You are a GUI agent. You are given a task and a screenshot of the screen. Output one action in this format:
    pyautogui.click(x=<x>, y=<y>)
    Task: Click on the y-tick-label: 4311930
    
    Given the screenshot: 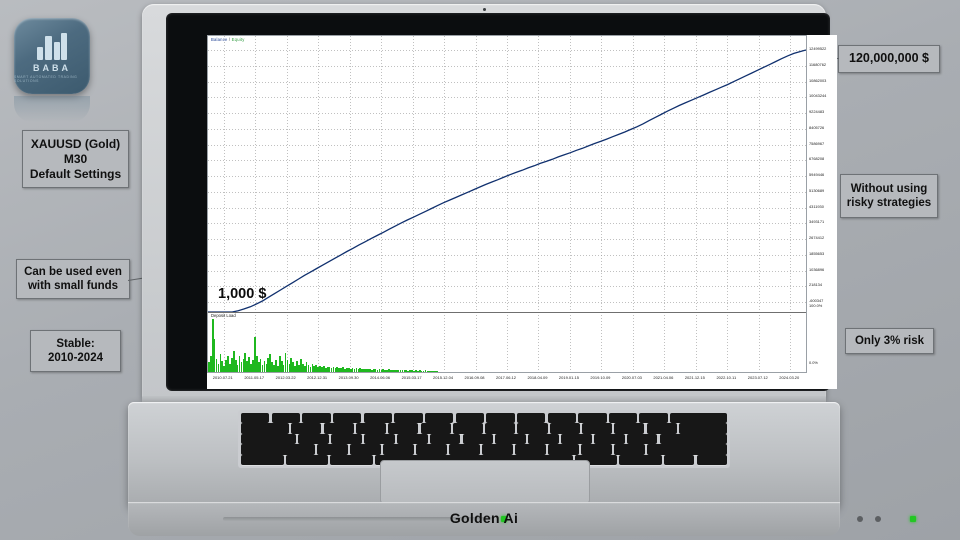 What is the action you would take?
    pyautogui.click(x=816, y=206)
    